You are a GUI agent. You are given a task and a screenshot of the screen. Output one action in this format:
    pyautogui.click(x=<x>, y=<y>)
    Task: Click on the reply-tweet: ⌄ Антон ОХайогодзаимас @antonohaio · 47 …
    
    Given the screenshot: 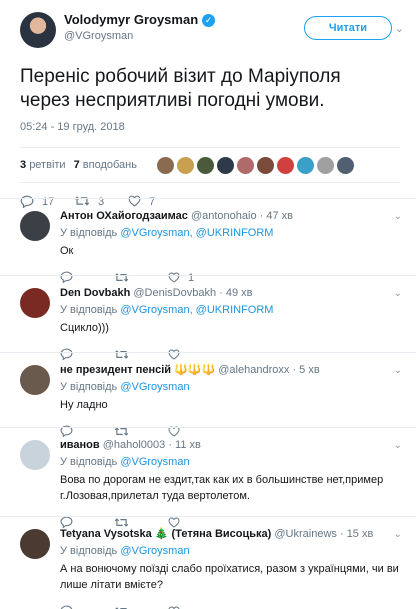 What is the action you would take?
    pyautogui.click(x=208, y=241)
    